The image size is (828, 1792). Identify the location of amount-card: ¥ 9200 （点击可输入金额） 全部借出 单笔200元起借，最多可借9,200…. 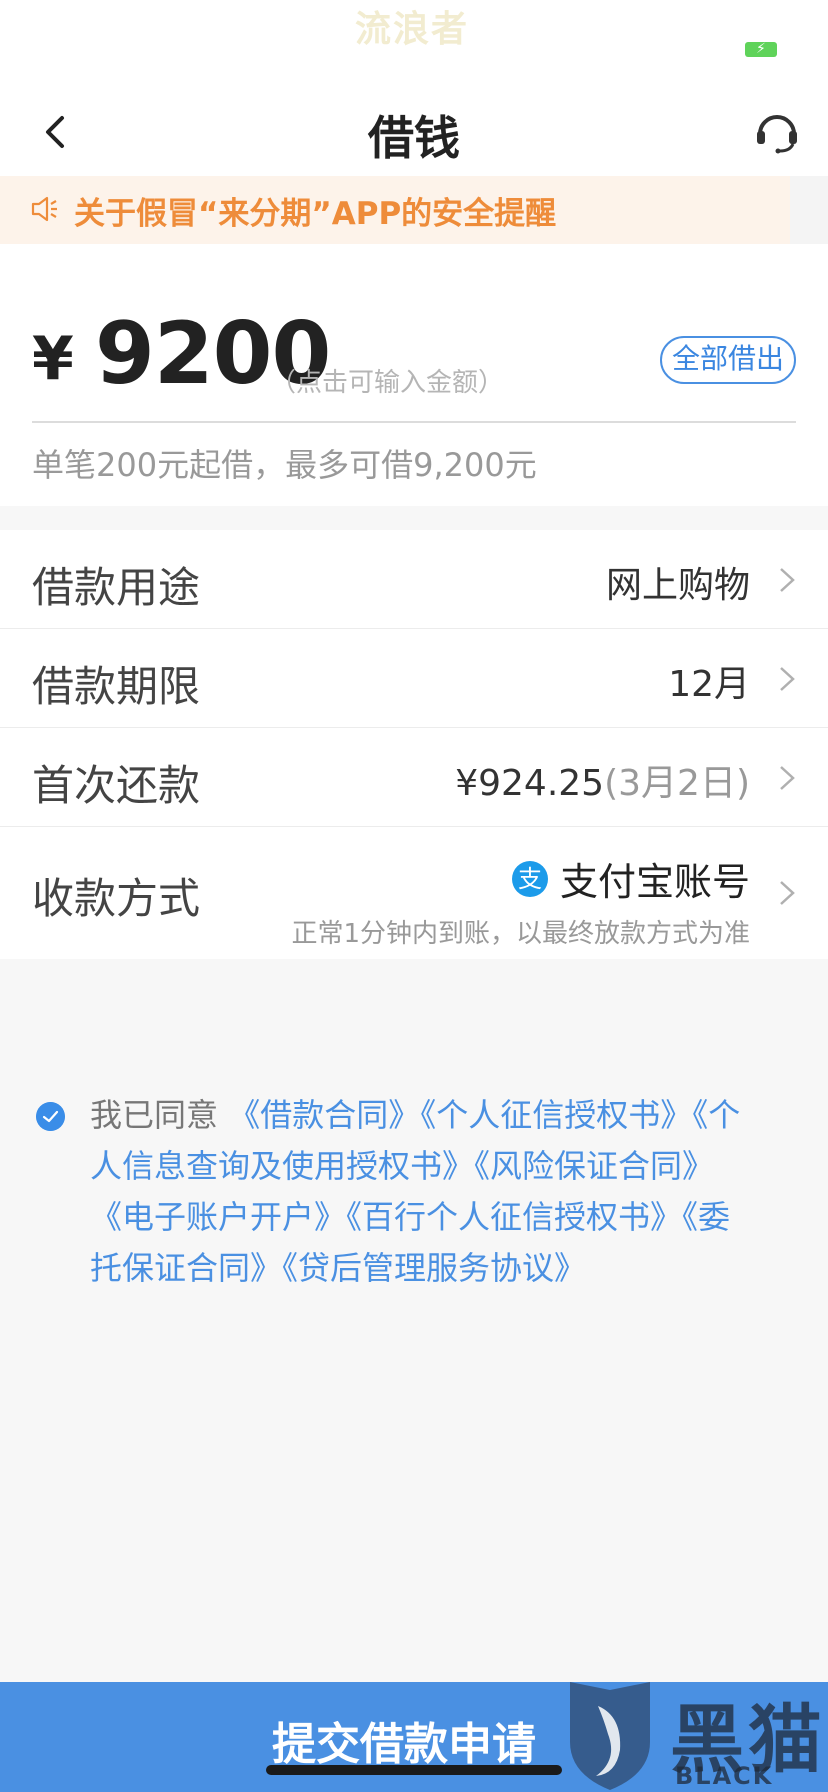
(414, 375).